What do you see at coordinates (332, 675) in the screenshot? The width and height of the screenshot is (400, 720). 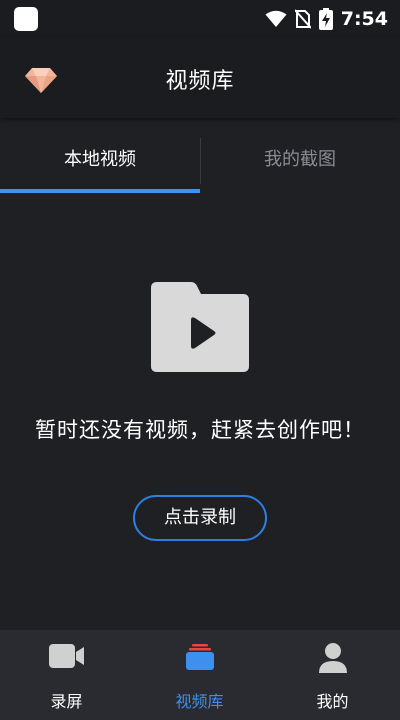 I see `nav-item-mine: 我的` at bounding box center [332, 675].